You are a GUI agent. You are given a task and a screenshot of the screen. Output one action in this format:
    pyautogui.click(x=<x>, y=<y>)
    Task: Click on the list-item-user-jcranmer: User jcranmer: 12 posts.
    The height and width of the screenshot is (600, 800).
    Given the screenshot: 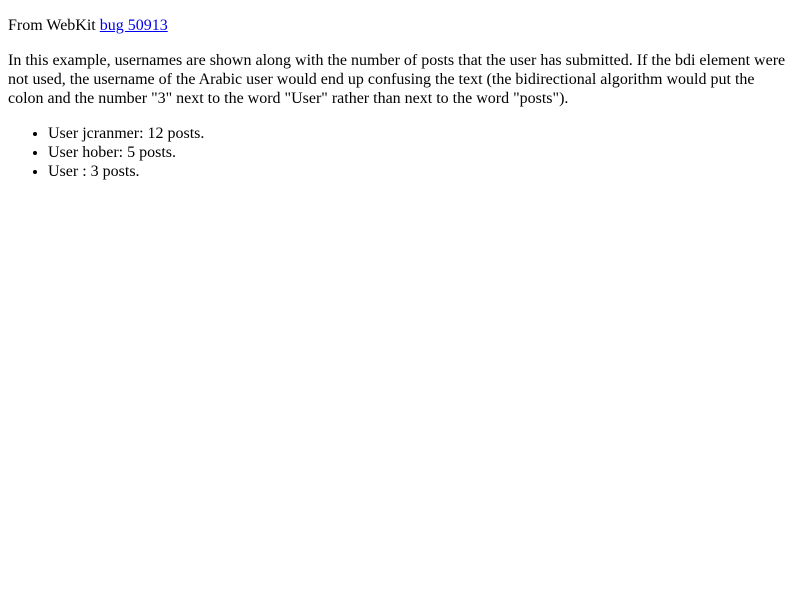 What is the action you would take?
    pyautogui.click(x=420, y=133)
    